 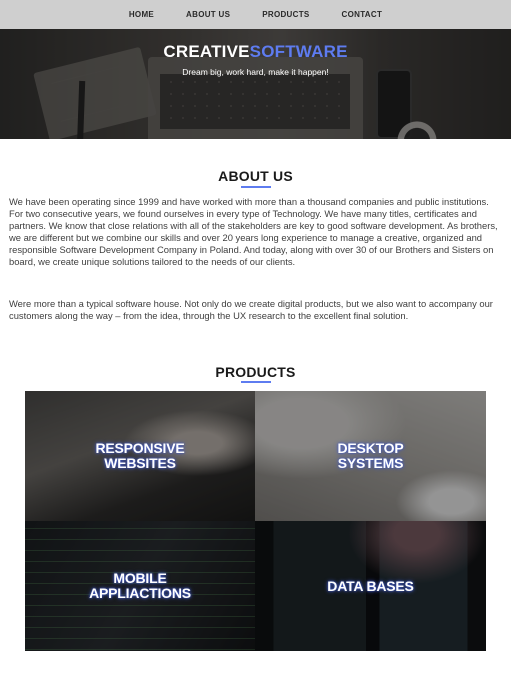 I want to click on product-tile-responsive-websites: RESPONSIVE WEBSITES, so click(x=140, y=456).